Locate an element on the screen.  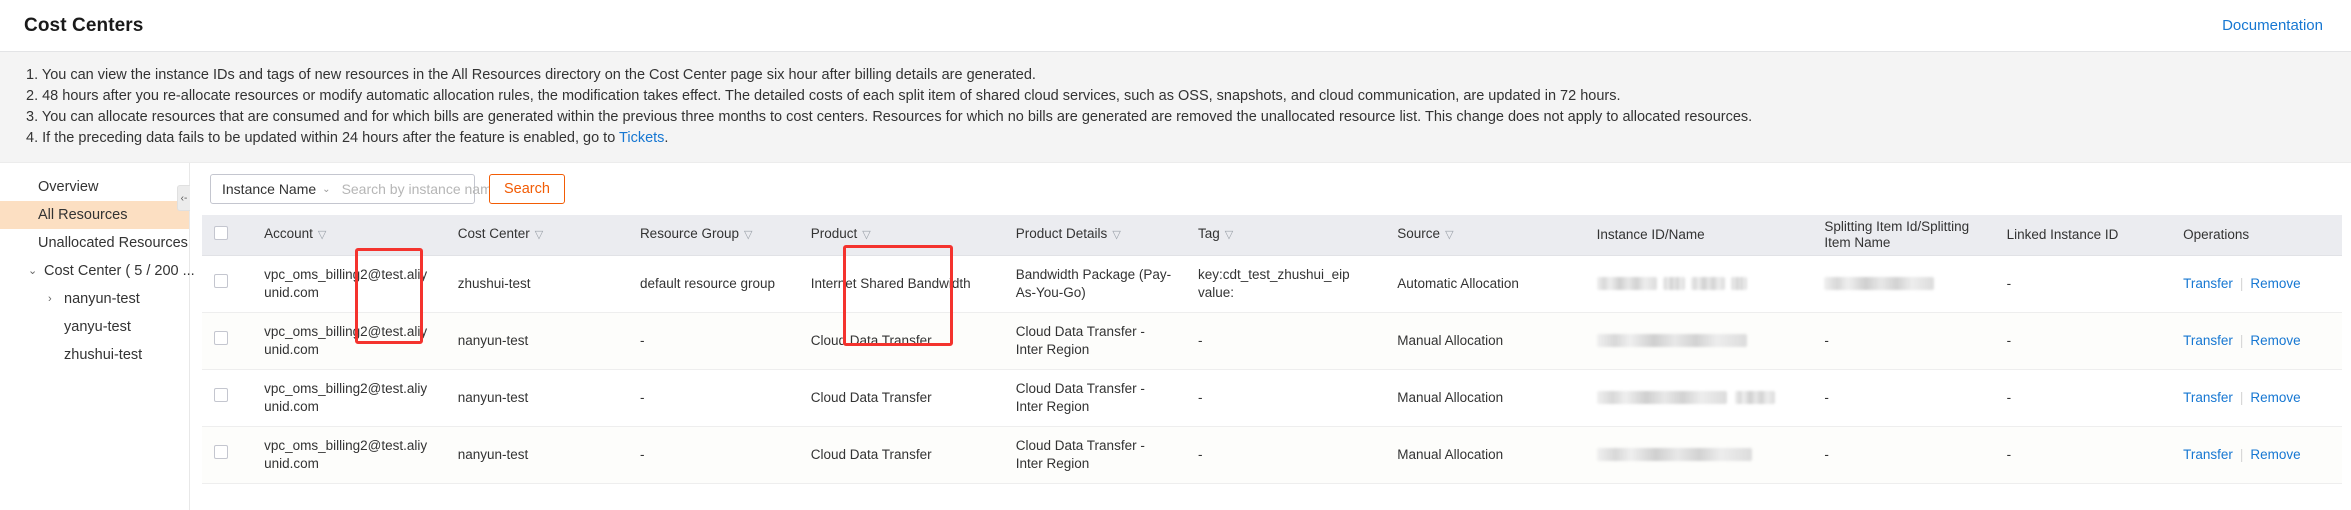
sidebar-item-label: All Resources is located at coordinates (83, 215).